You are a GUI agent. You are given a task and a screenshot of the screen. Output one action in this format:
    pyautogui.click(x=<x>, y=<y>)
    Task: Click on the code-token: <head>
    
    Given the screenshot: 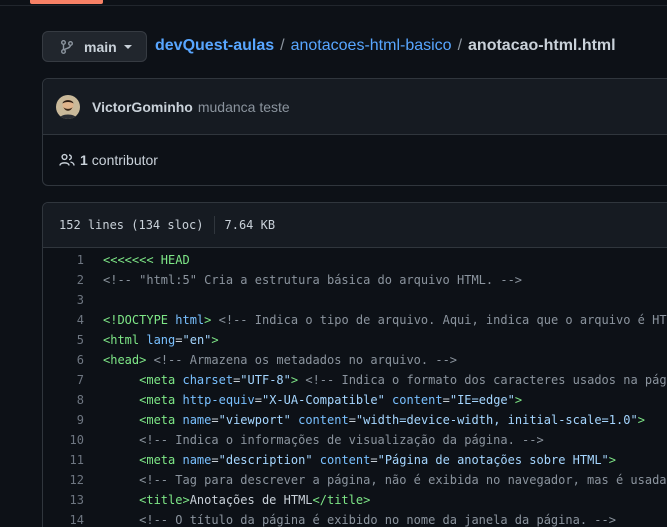 What is the action you would take?
    pyautogui.click(x=125, y=360)
    